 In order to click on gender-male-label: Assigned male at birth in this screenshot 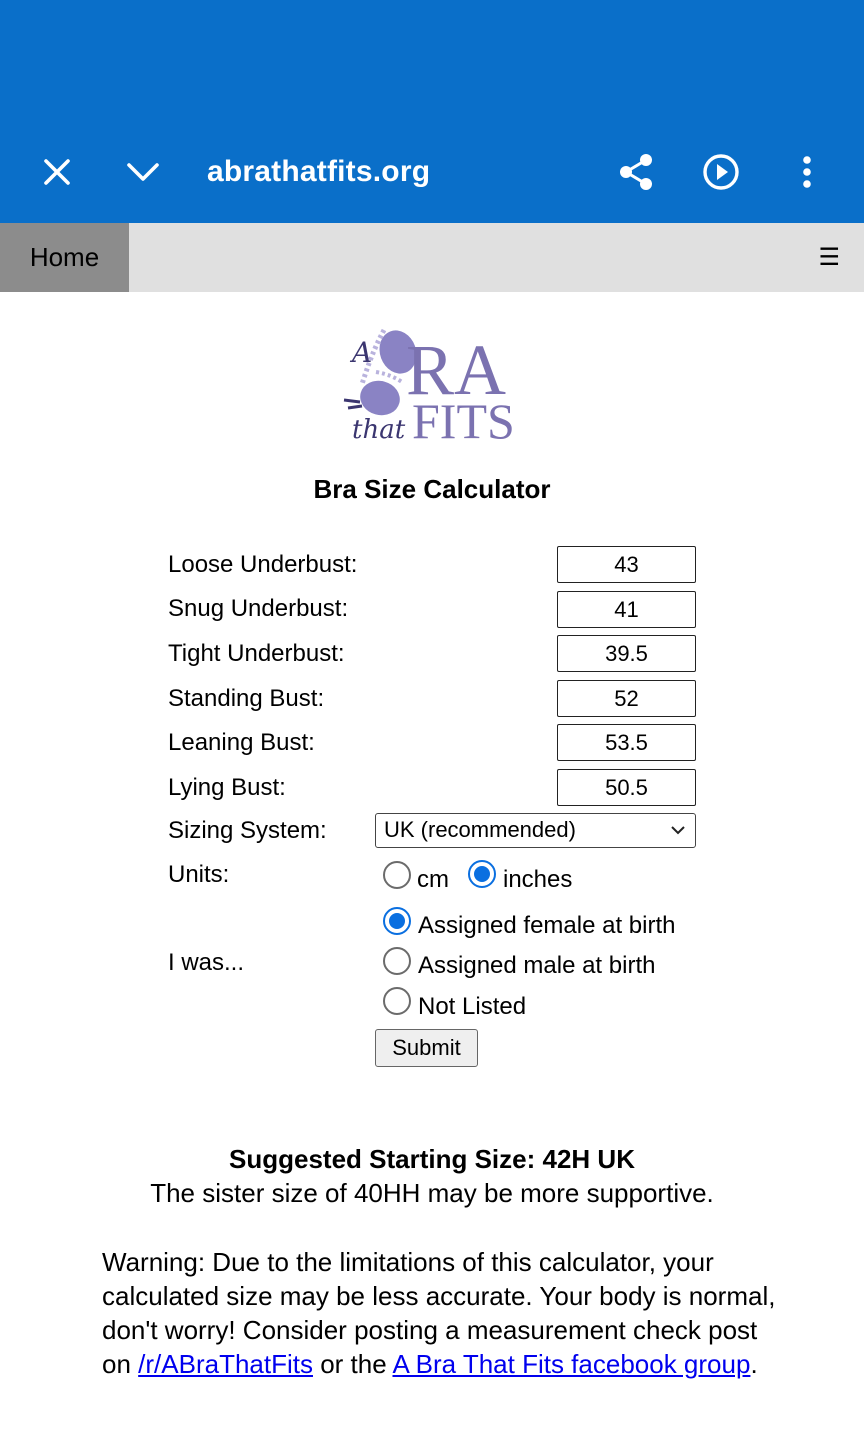, I will do `click(537, 965)`.